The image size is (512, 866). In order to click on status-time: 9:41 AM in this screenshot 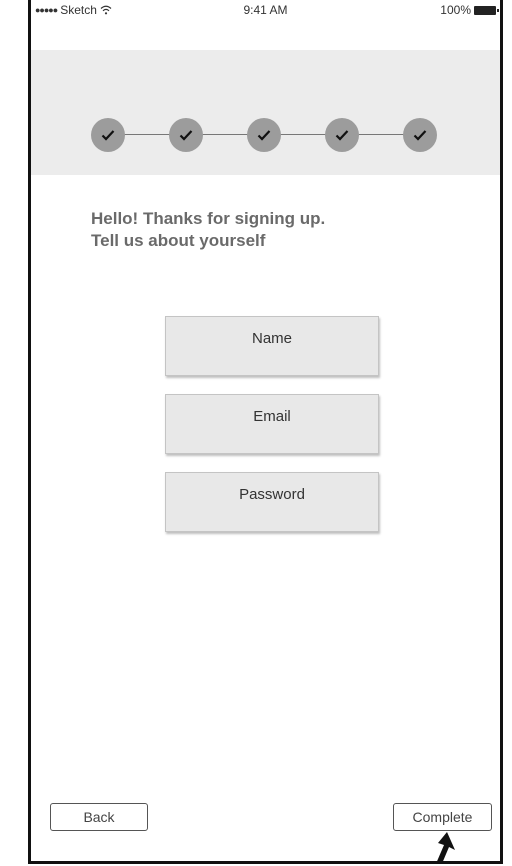, I will do `click(265, 10)`.